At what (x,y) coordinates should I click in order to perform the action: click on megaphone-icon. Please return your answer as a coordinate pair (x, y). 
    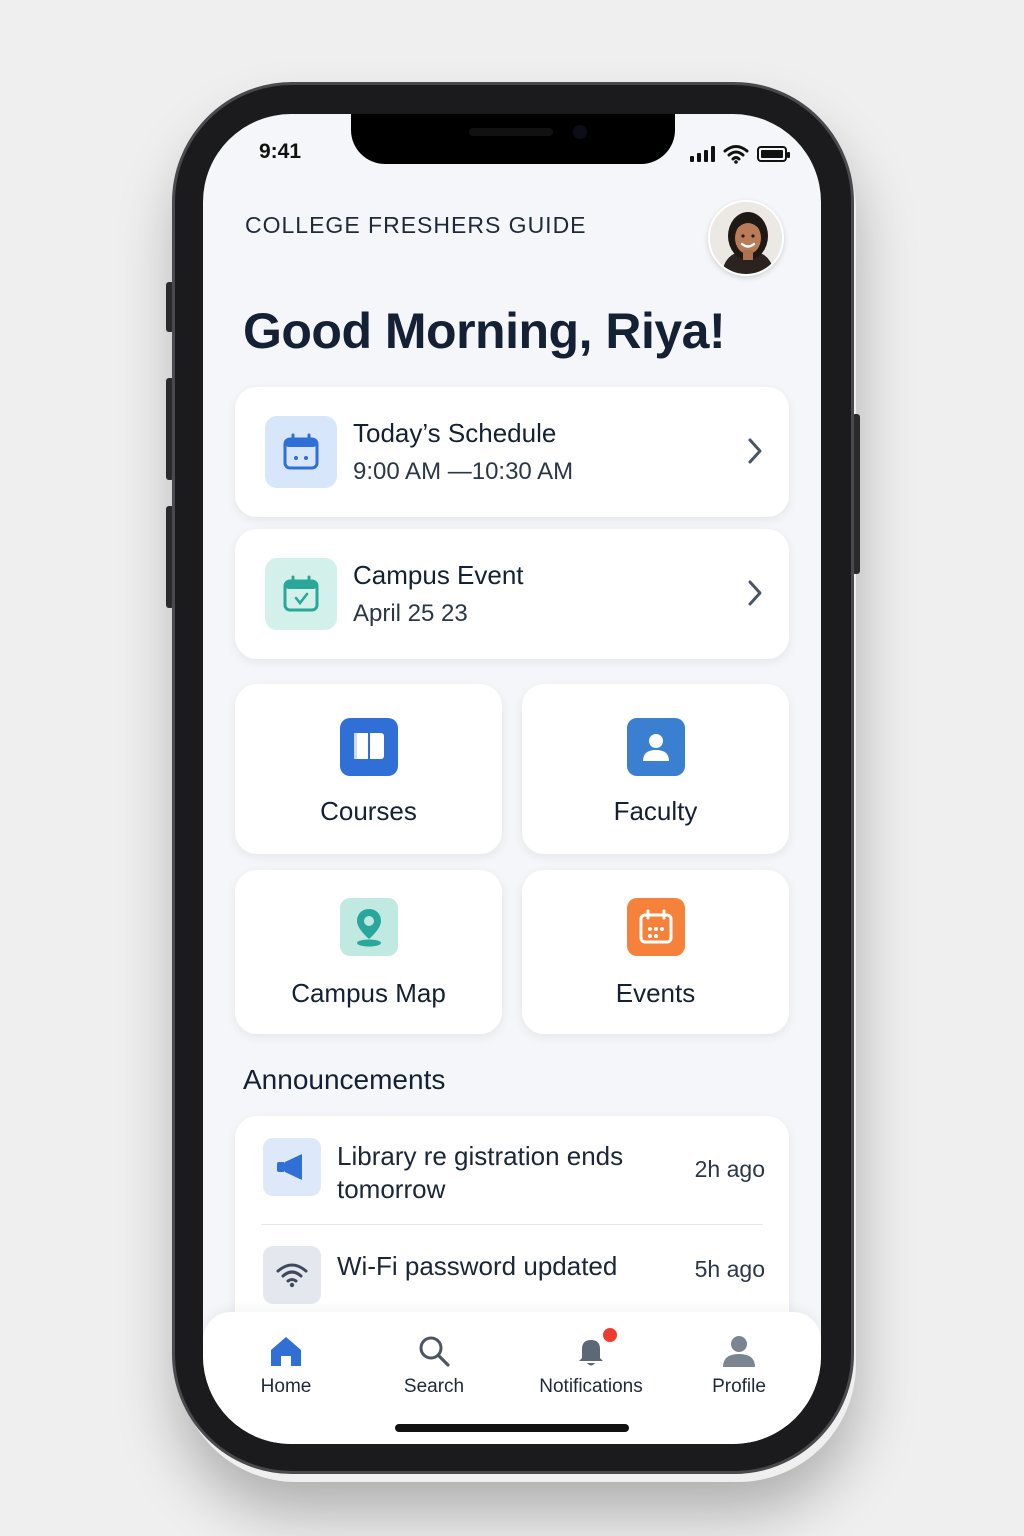
    Looking at the image, I should click on (292, 1167).